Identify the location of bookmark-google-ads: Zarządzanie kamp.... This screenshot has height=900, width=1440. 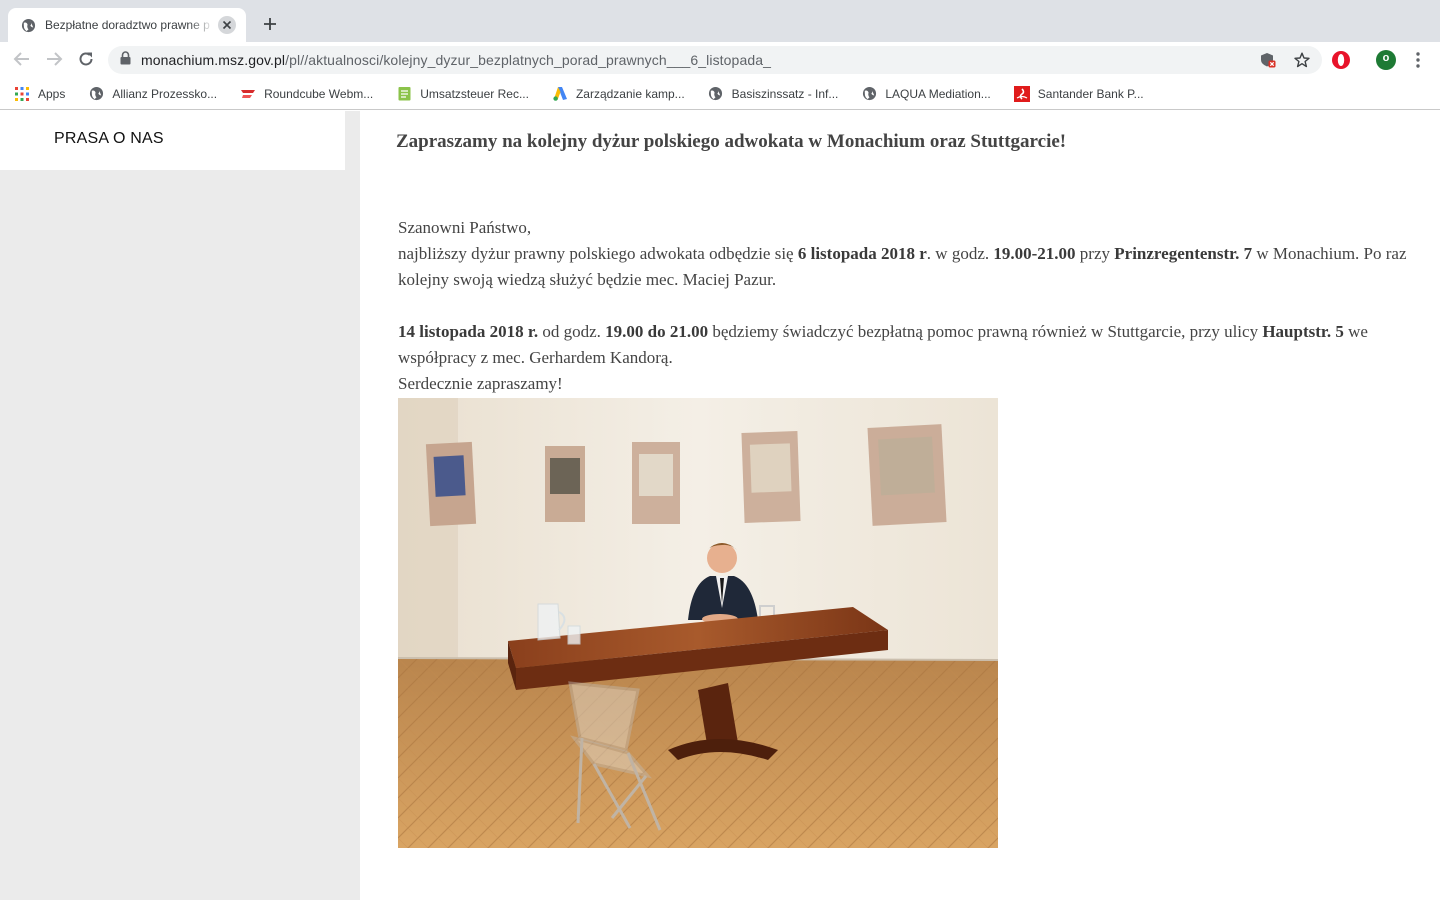
(618, 94).